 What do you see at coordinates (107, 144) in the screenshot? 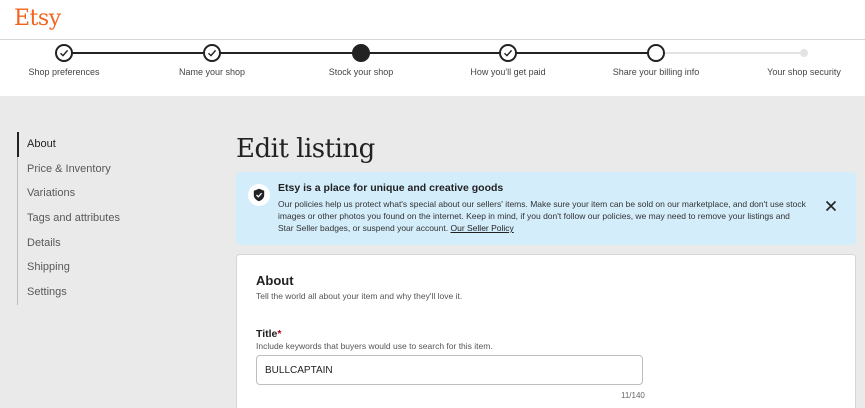
I see `nav-item-about: About` at bounding box center [107, 144].